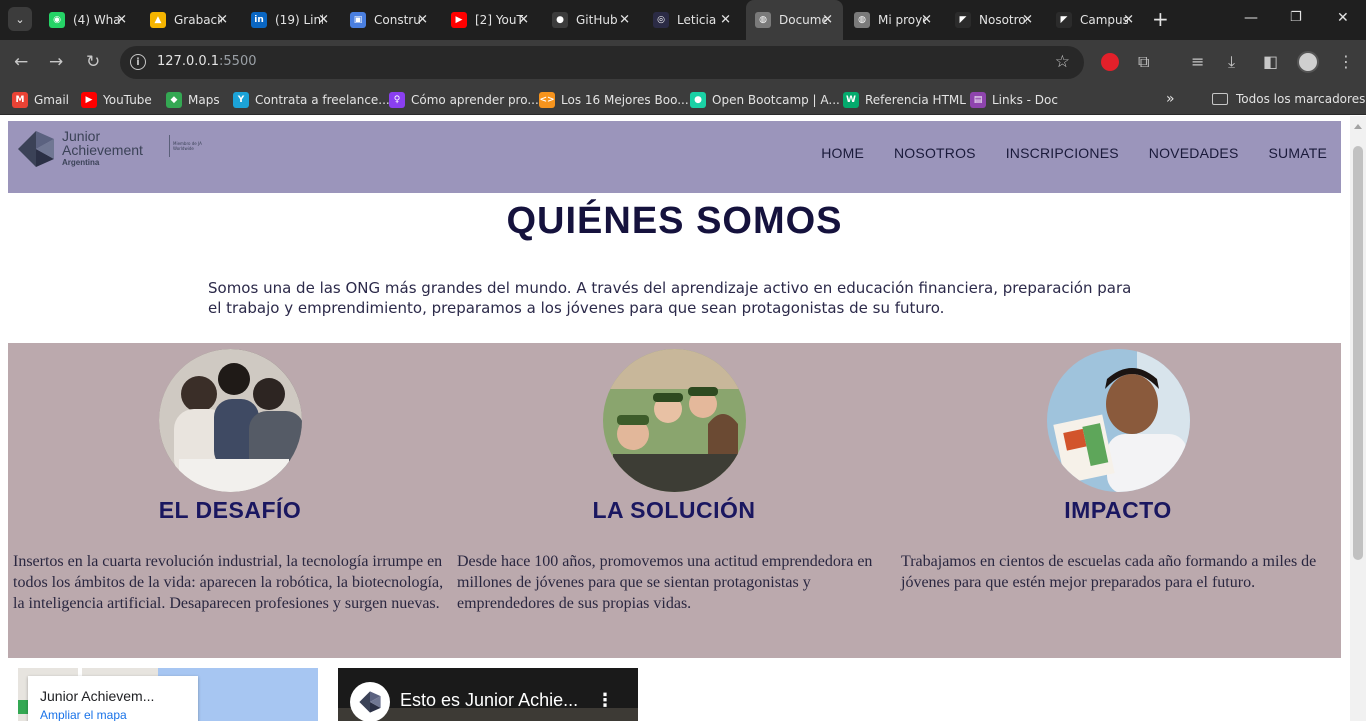 The image size is (1366, 721). I want to click on browser-tab: ▶ [2] YouTube✕, so click(490, 20).